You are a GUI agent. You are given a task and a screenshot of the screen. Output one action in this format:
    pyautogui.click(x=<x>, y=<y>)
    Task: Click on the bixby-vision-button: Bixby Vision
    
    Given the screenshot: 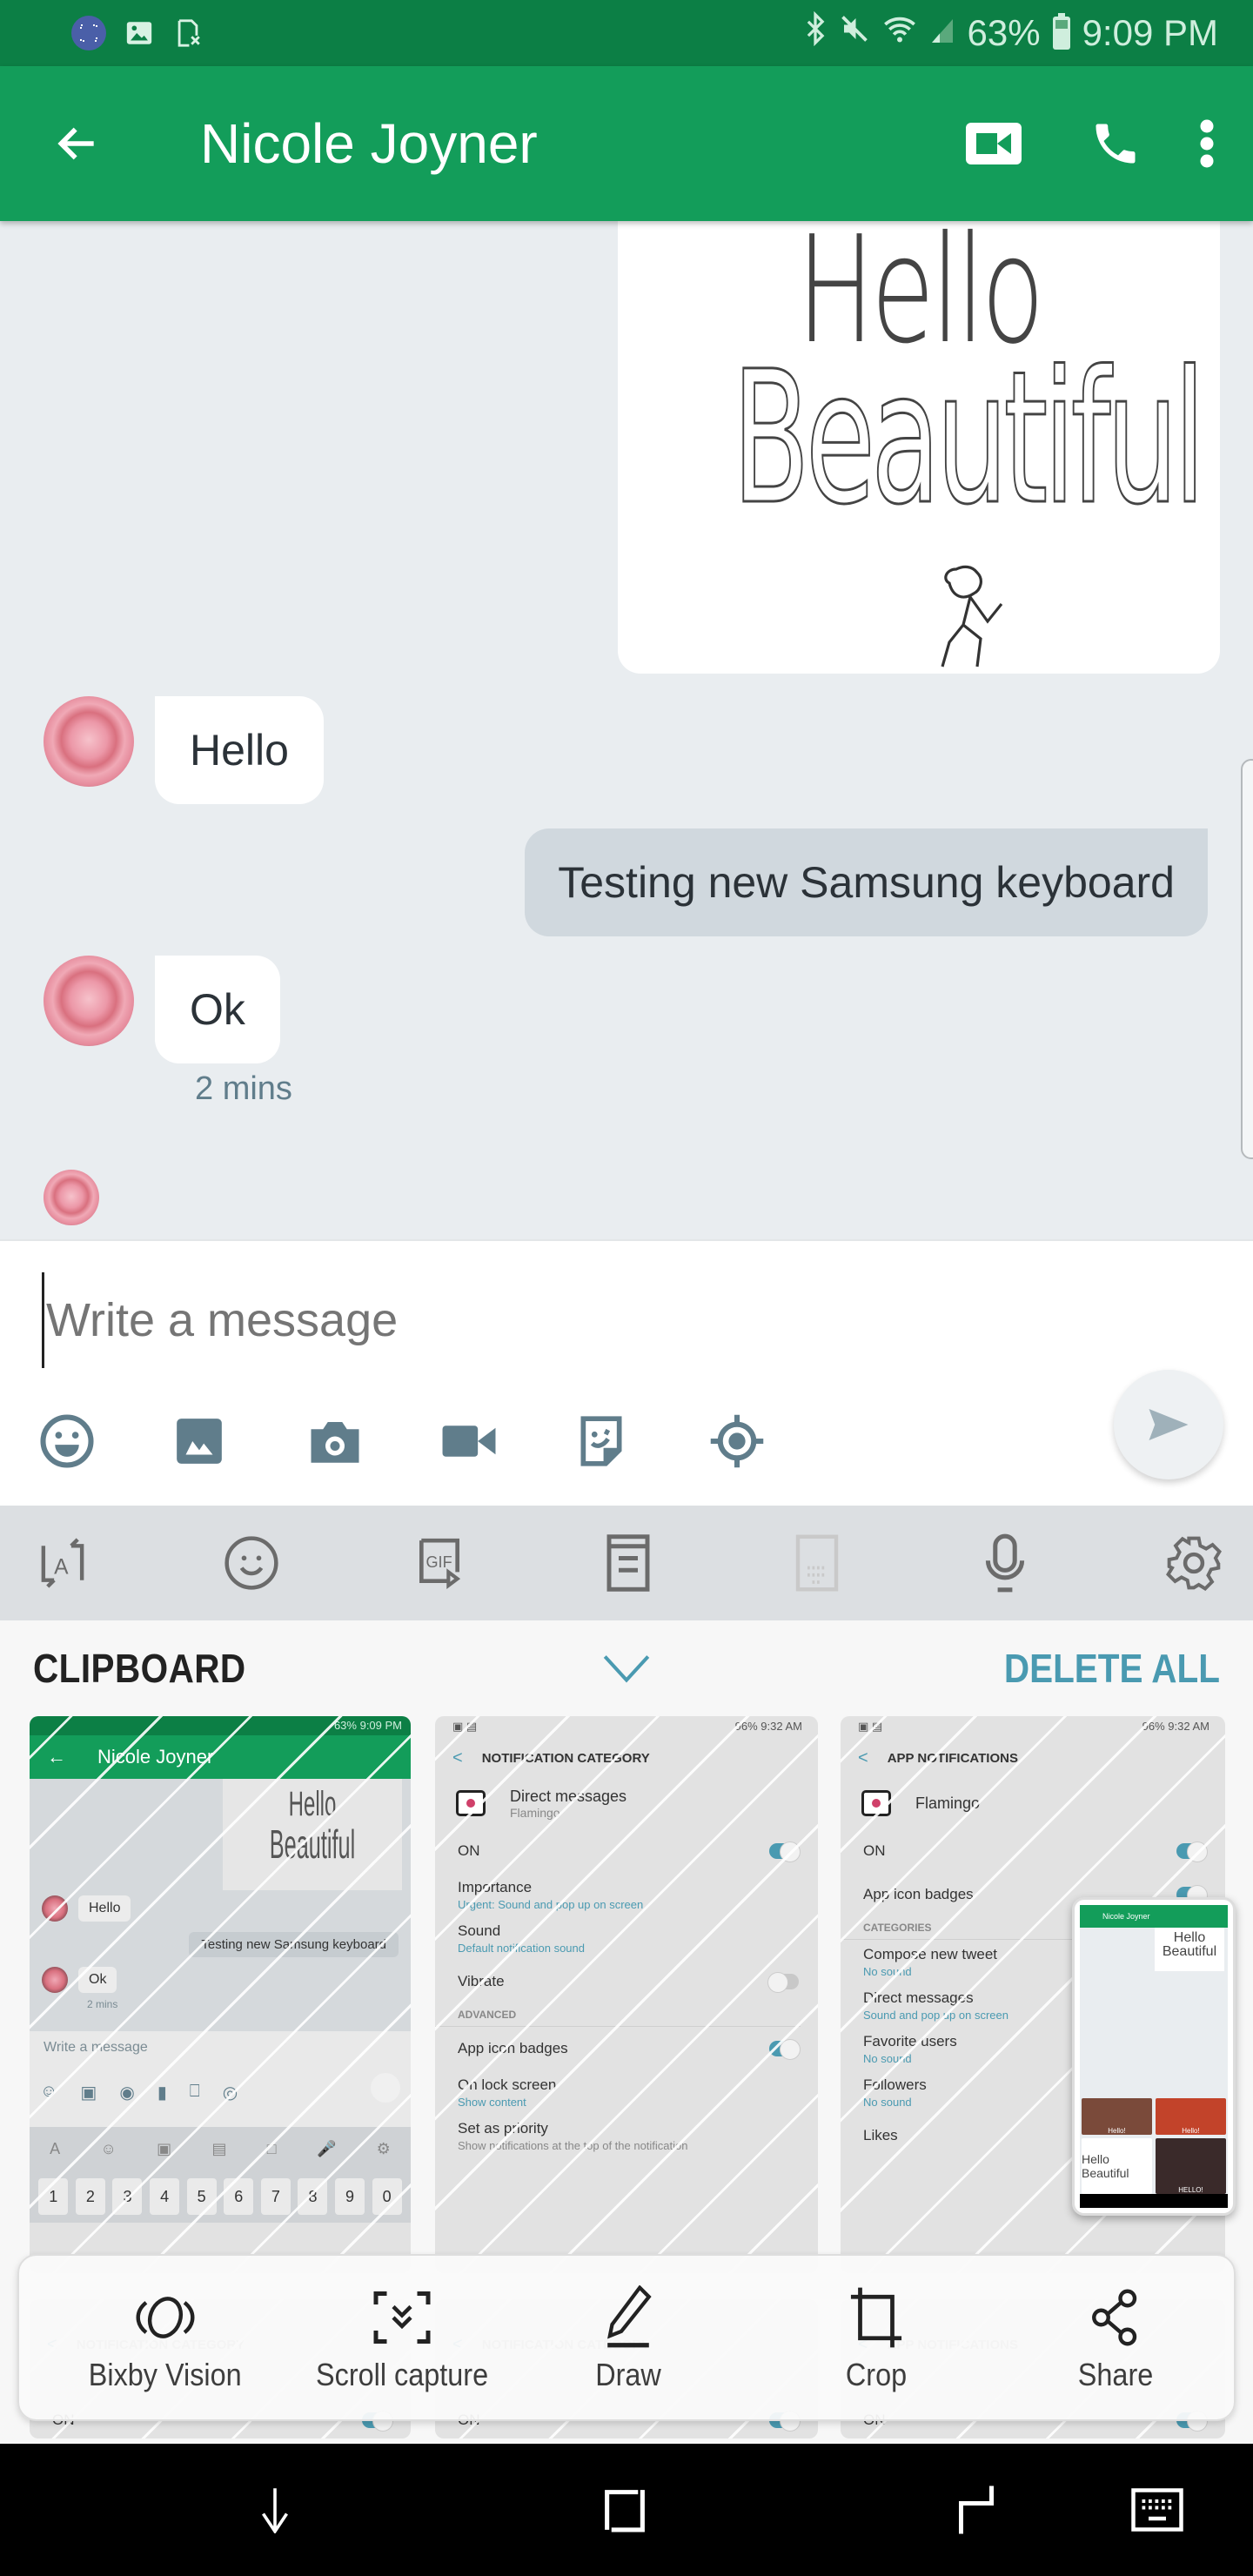 What is the action you would take?
    pyautogui.click(x=165, y=2339)
    